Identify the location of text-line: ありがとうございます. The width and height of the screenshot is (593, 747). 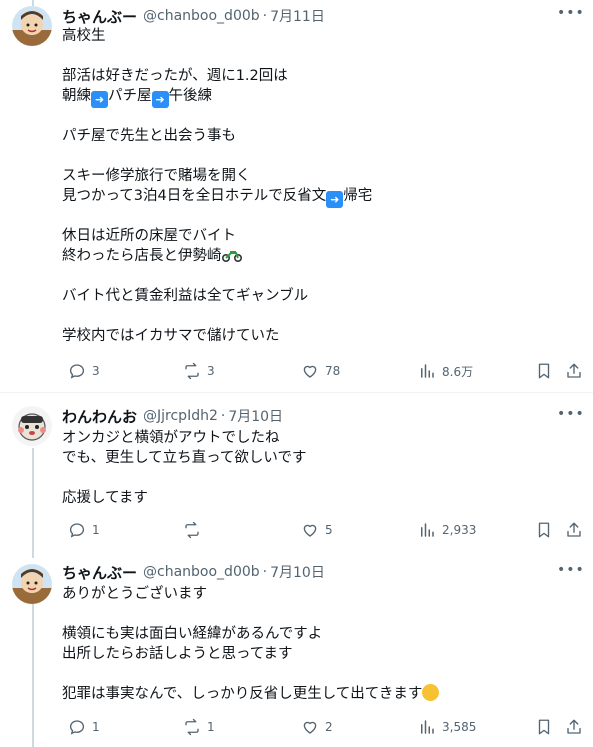
(134, 594).